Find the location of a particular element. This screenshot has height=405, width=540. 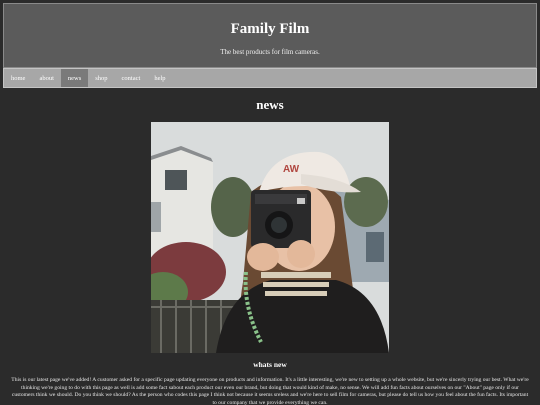

nav-item-help: help is located at coordinates (159, 78).